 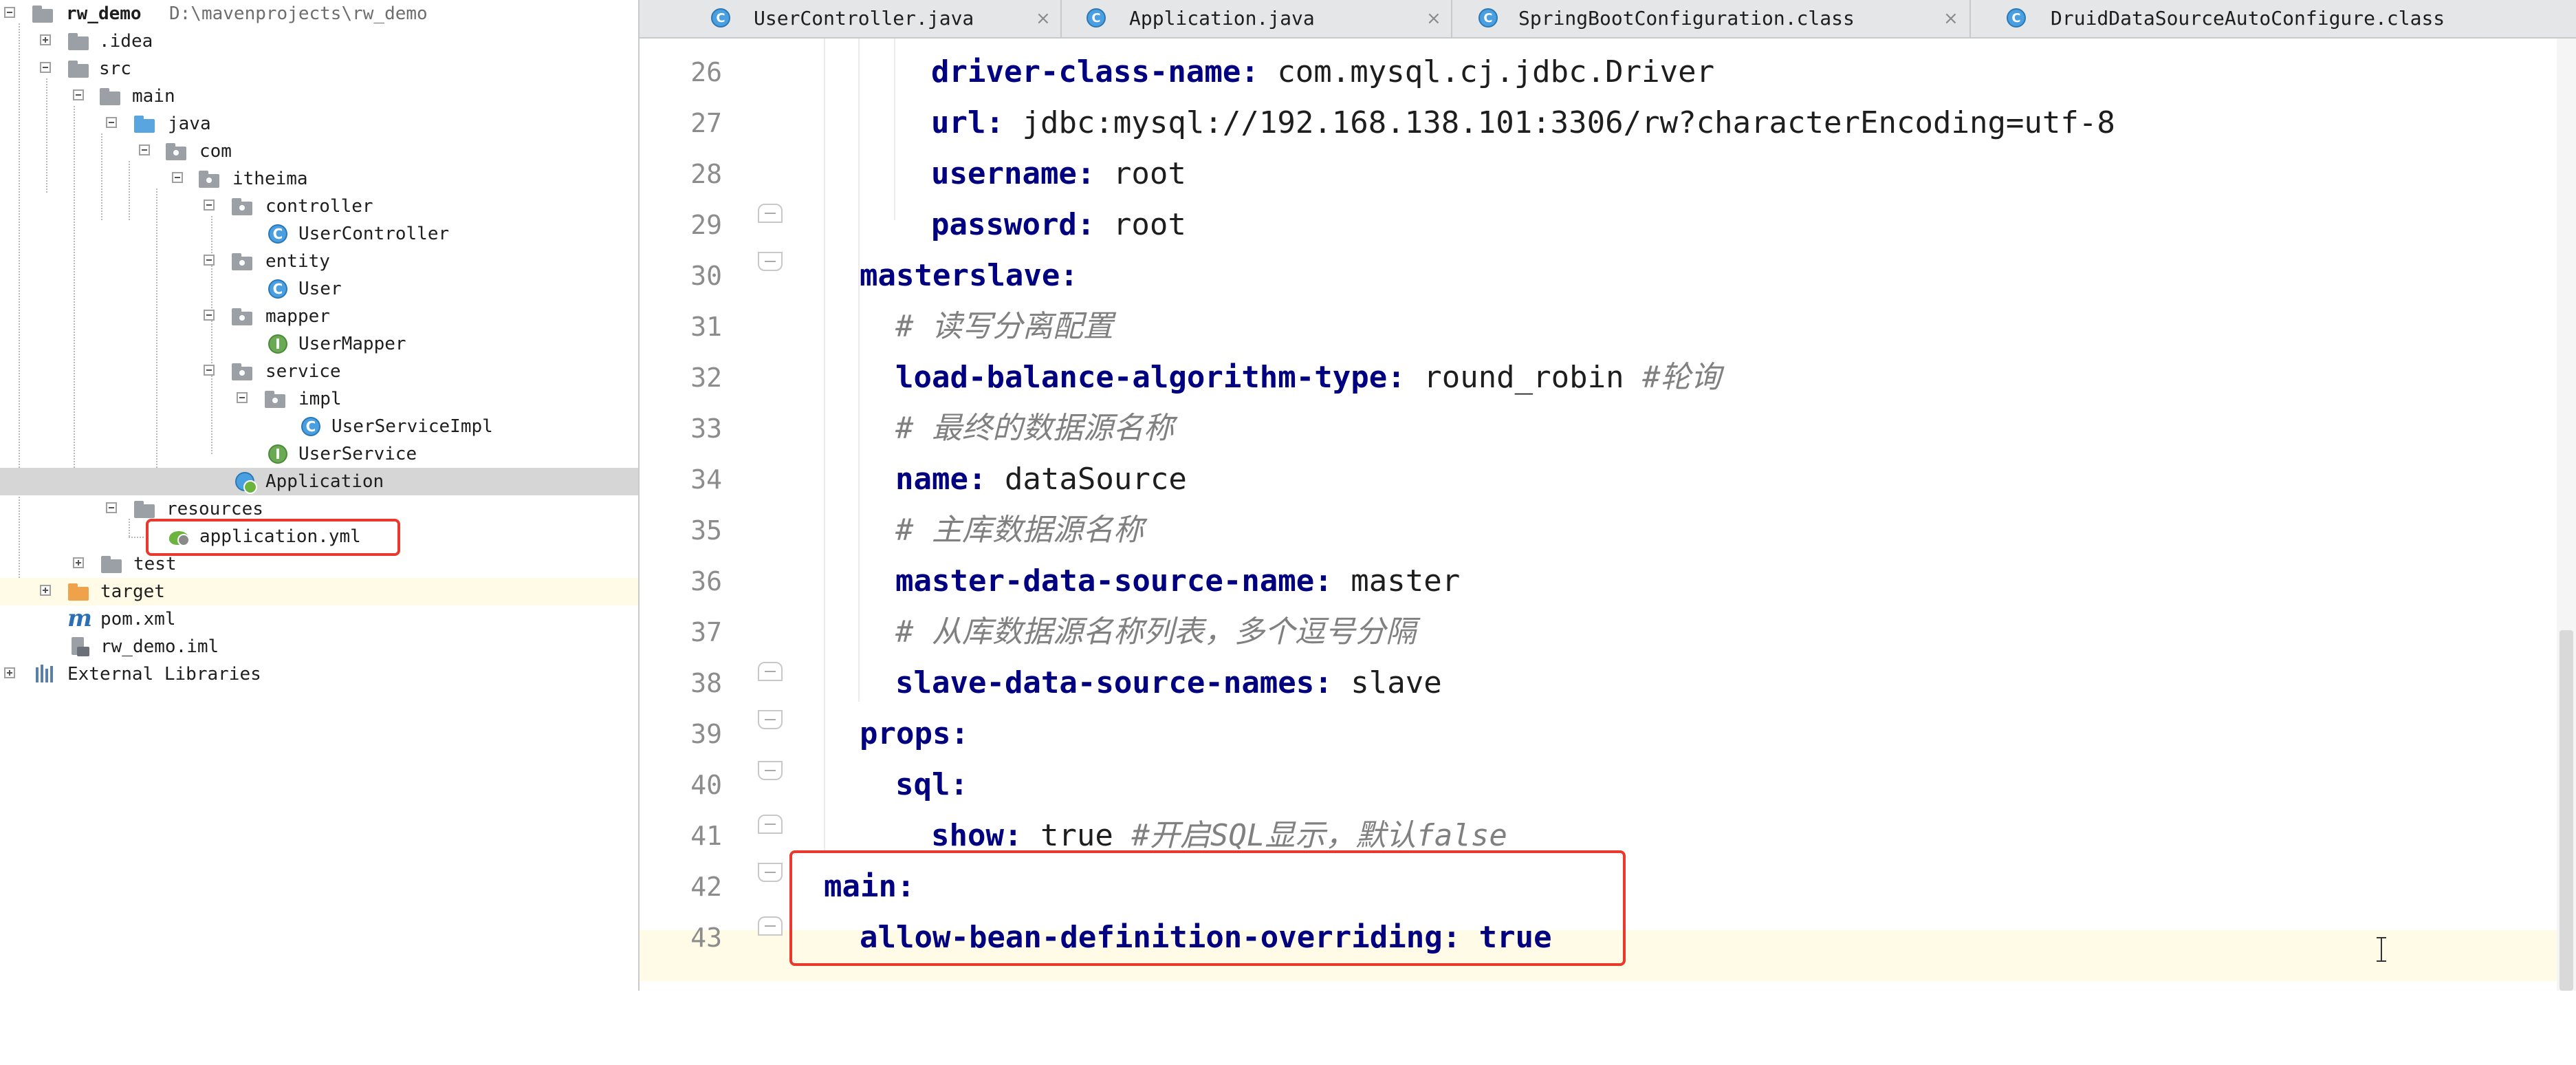 I want to click on tree-label-itheima: itheima, so click(x=270, y=179).